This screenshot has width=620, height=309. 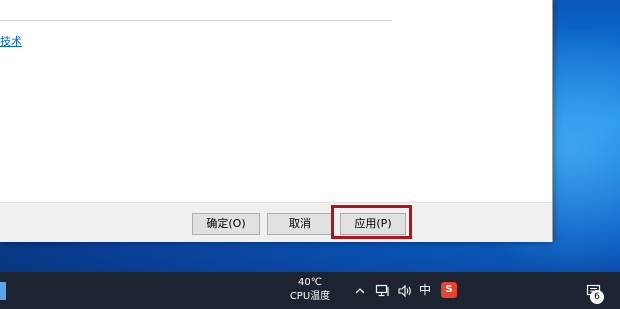 I want to click on notification-count-badge: 6, so click(x=597, y=297).